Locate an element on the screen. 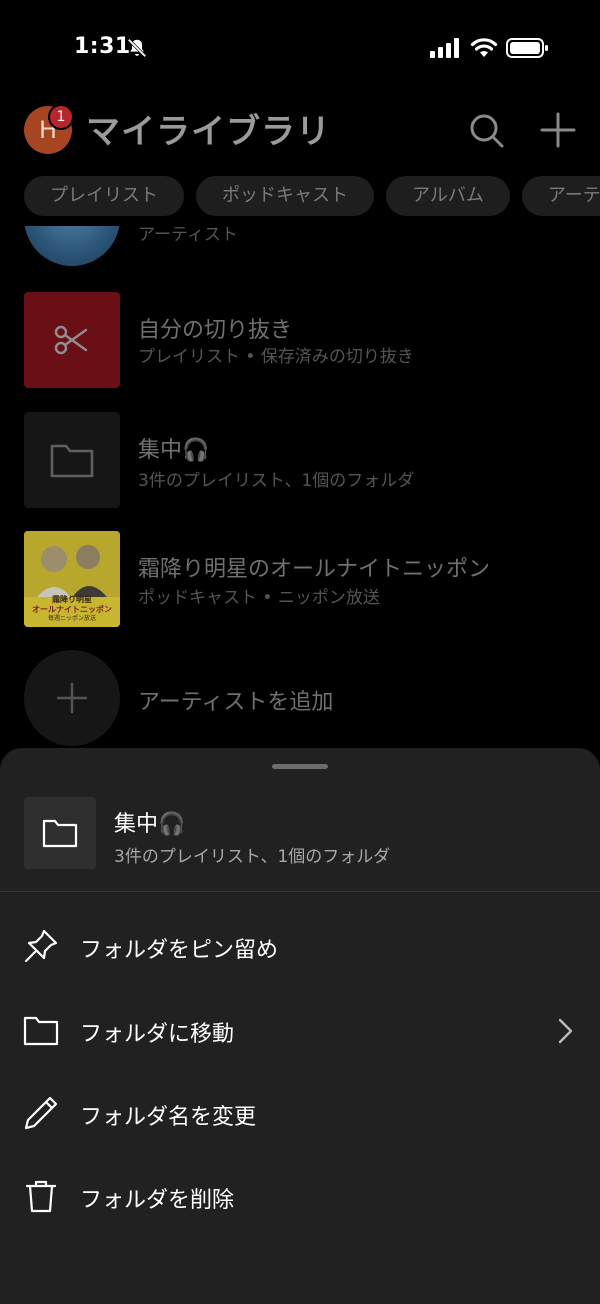 Image resolution: width=600 pixels, height=1304 pixels. folder-thumbnail is located at coordinates (72, 460).